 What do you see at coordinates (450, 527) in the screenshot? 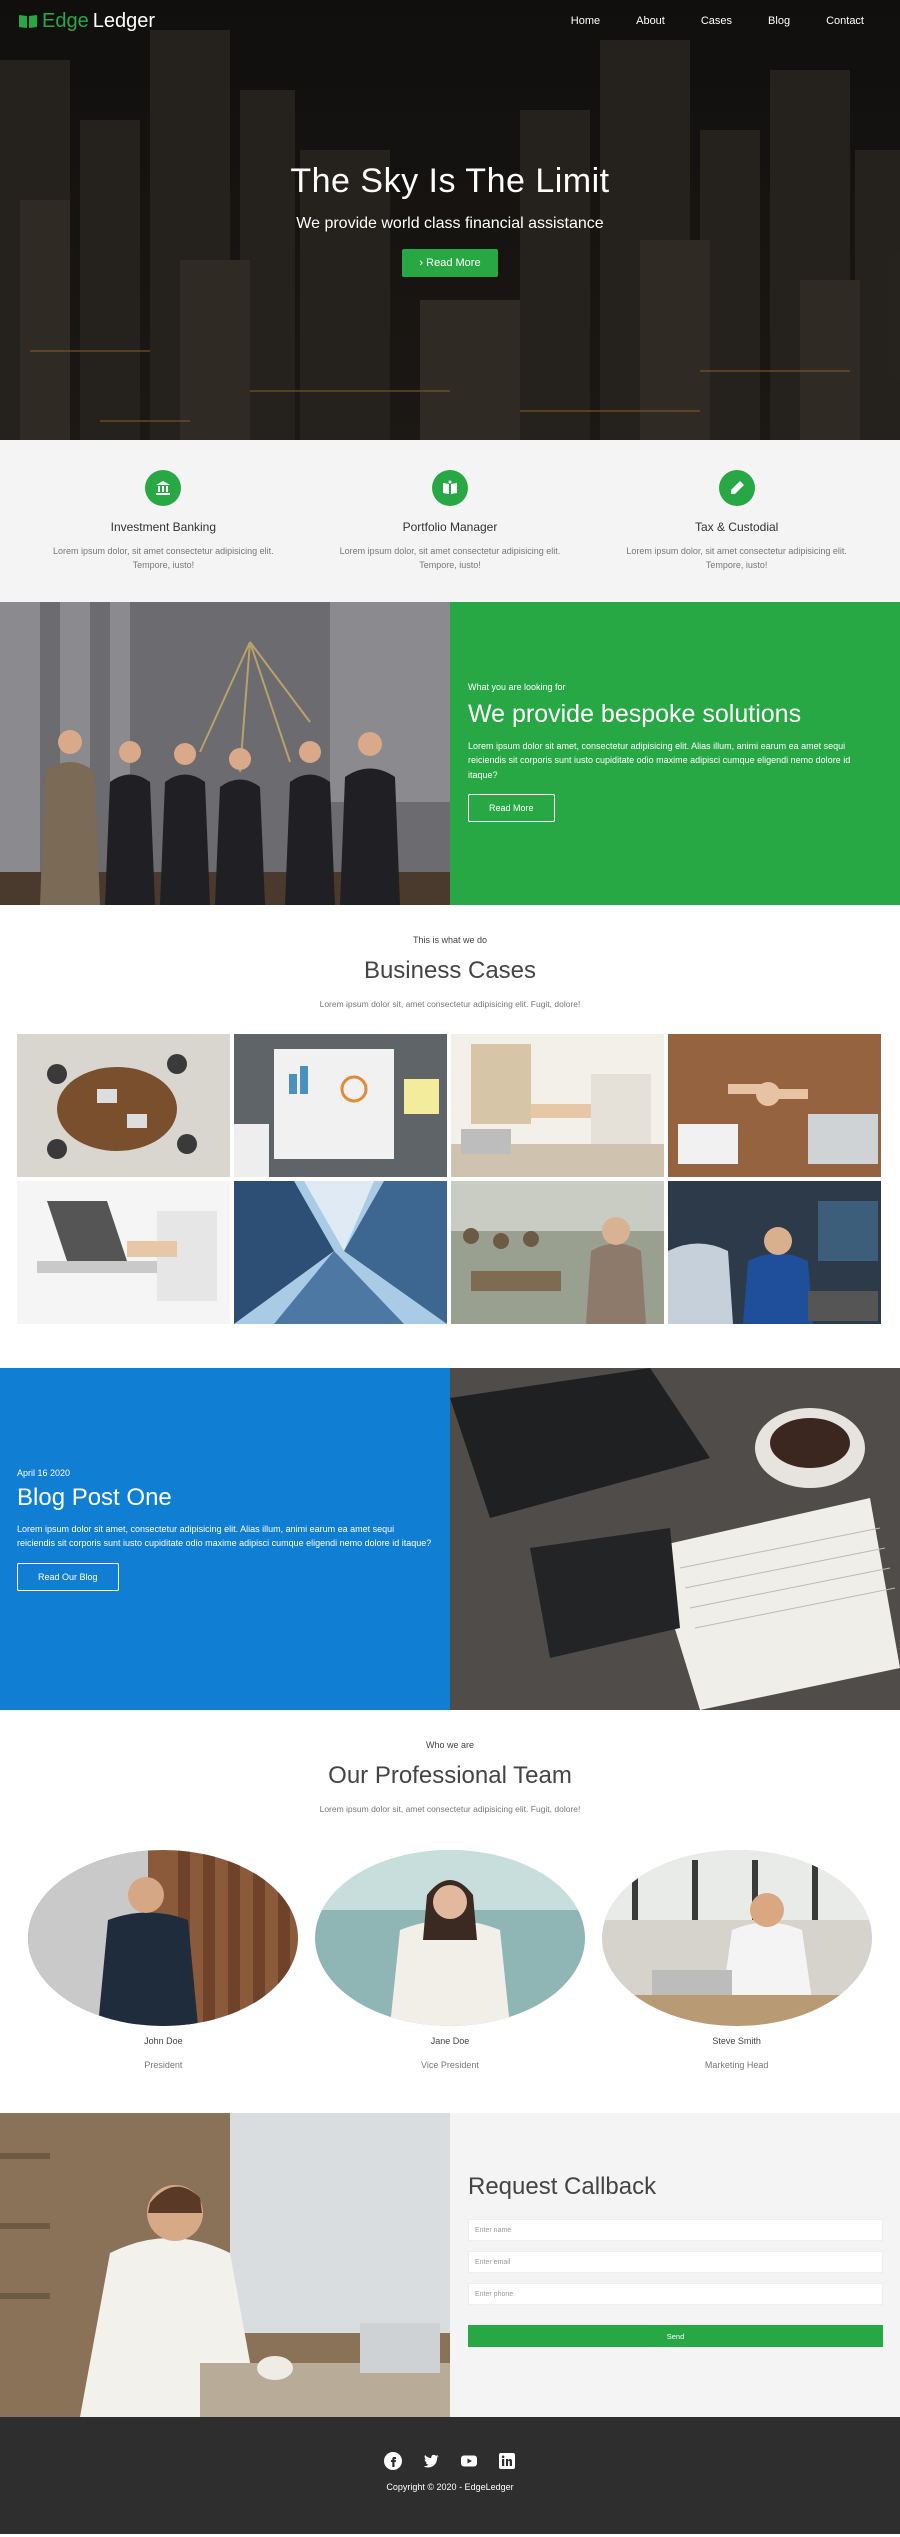
I see `service-title: Portfolio Manager` at bounding box center [450, 527].